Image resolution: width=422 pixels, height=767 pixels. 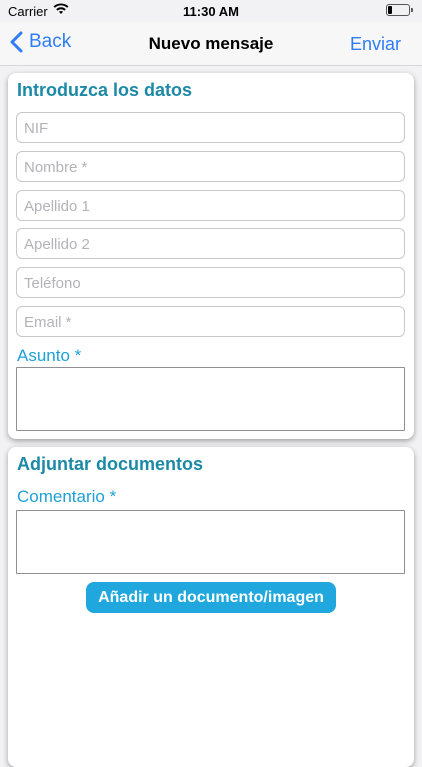 What do you see at coordinates (399, 10) in the screenshot?
I see `battery-icon` at bounding box center [399, 10].